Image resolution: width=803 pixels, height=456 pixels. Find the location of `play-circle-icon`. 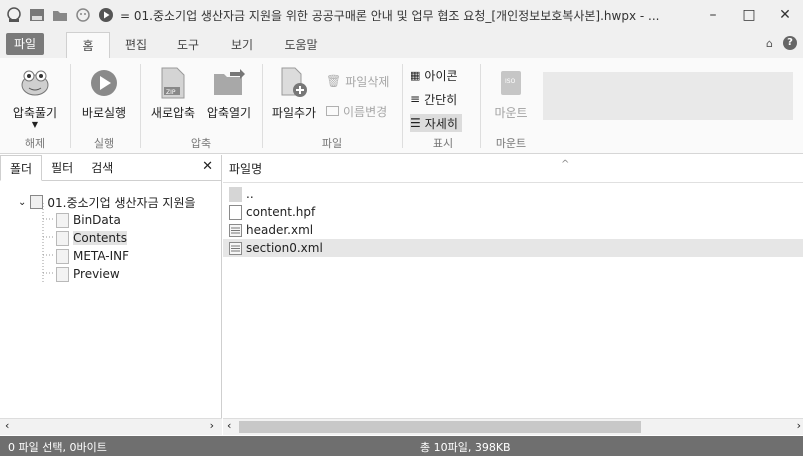

play-circle-icon is located at coordinates (104, 83).